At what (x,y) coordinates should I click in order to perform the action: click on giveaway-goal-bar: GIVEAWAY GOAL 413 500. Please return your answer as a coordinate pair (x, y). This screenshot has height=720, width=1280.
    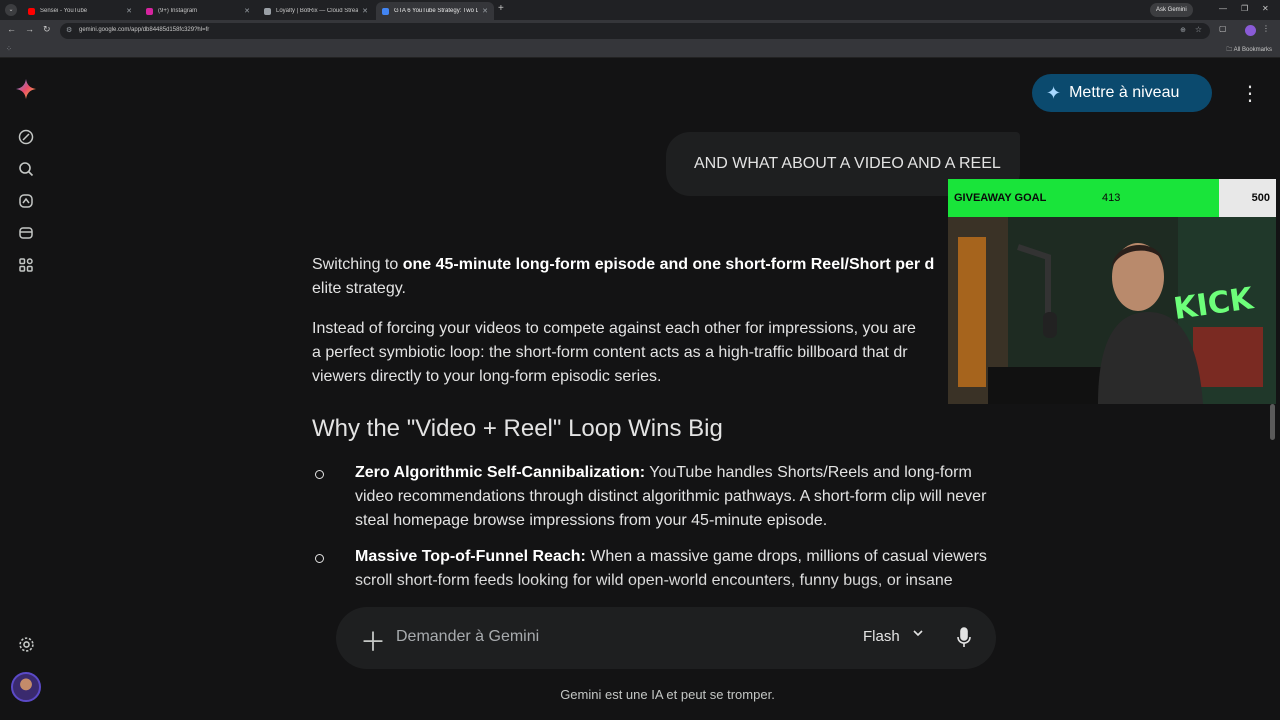
    Looking at the image, I should click on (1112, 198).